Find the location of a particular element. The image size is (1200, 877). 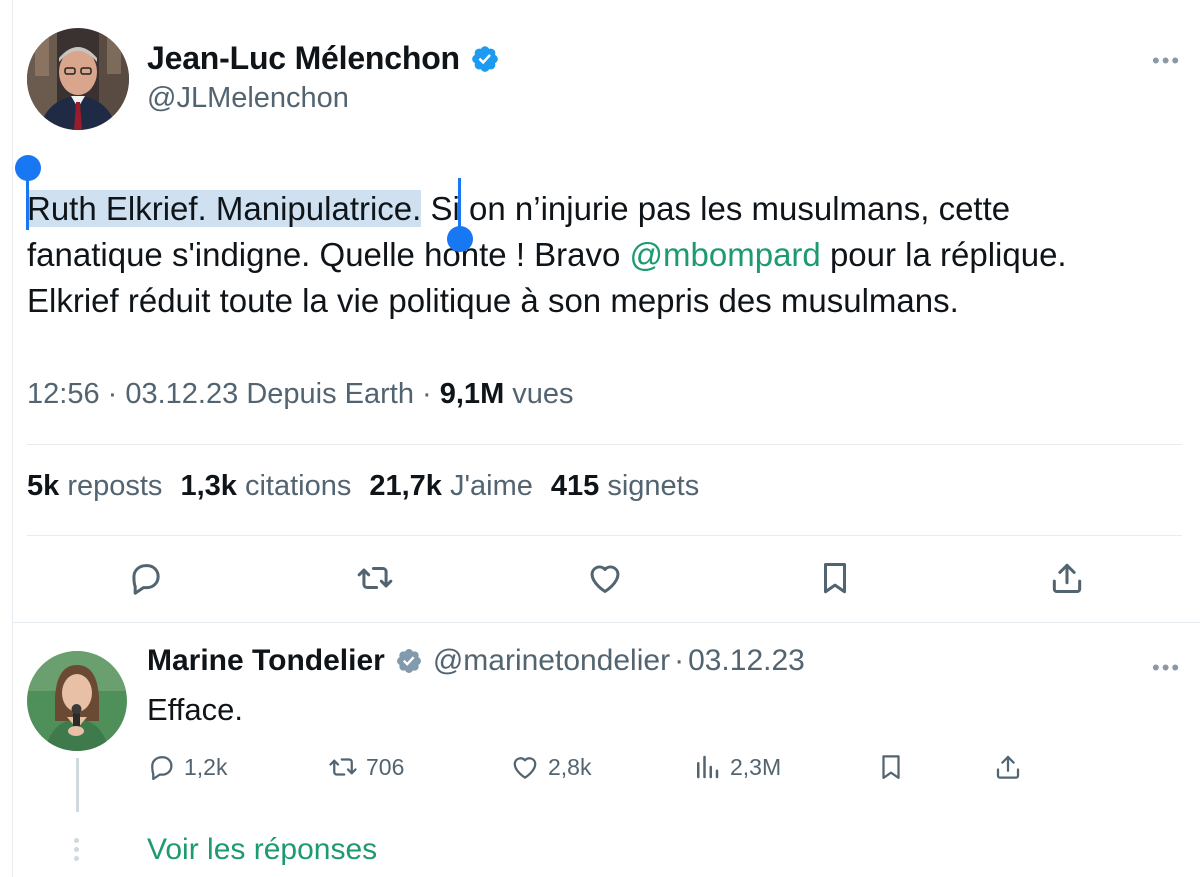

stat-reposts-label: reposts is located at coordinates (115, 486).